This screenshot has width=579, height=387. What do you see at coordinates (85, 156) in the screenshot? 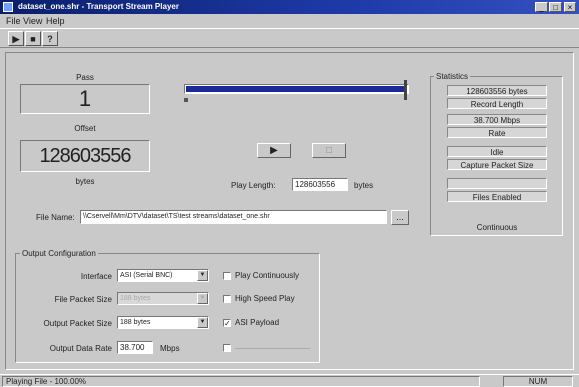
I see `offset-value: 128603556` at bounding box center [85, 156].